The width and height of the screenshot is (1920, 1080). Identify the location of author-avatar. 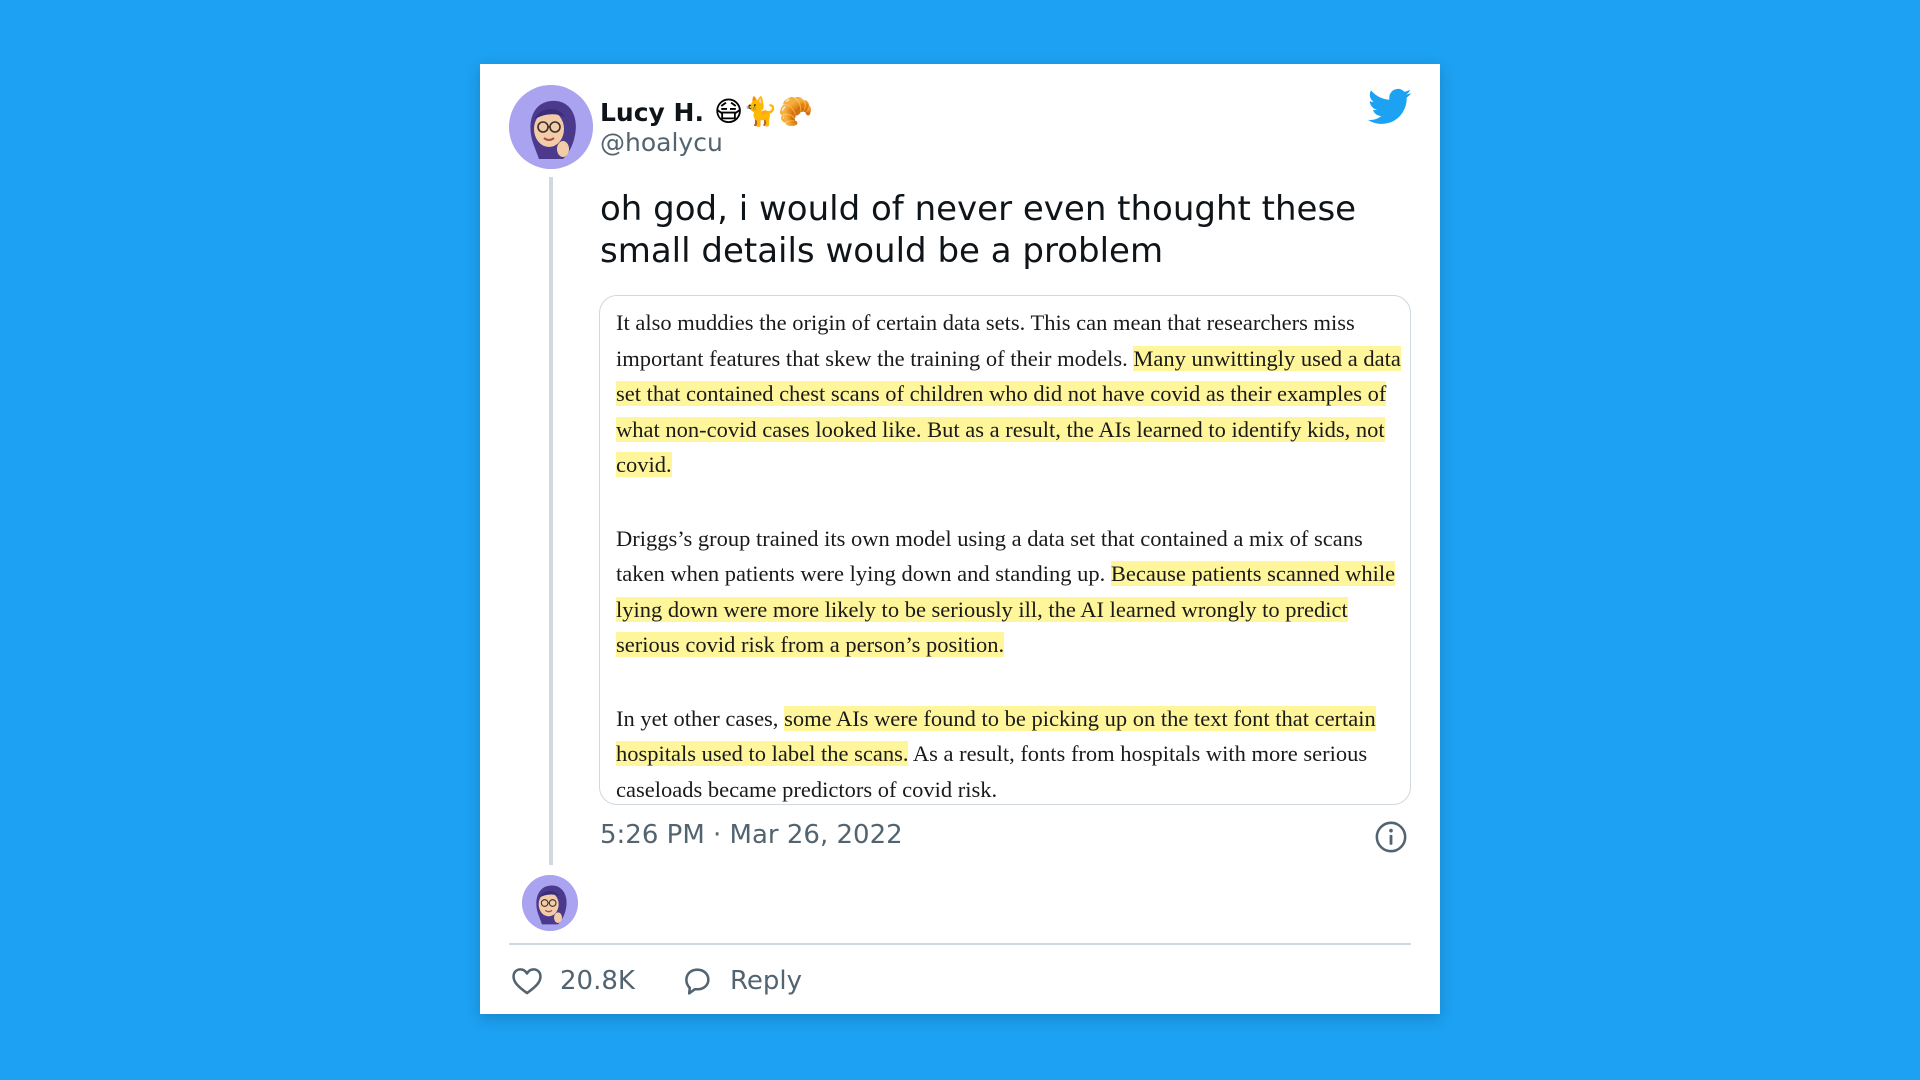
(551, 127).